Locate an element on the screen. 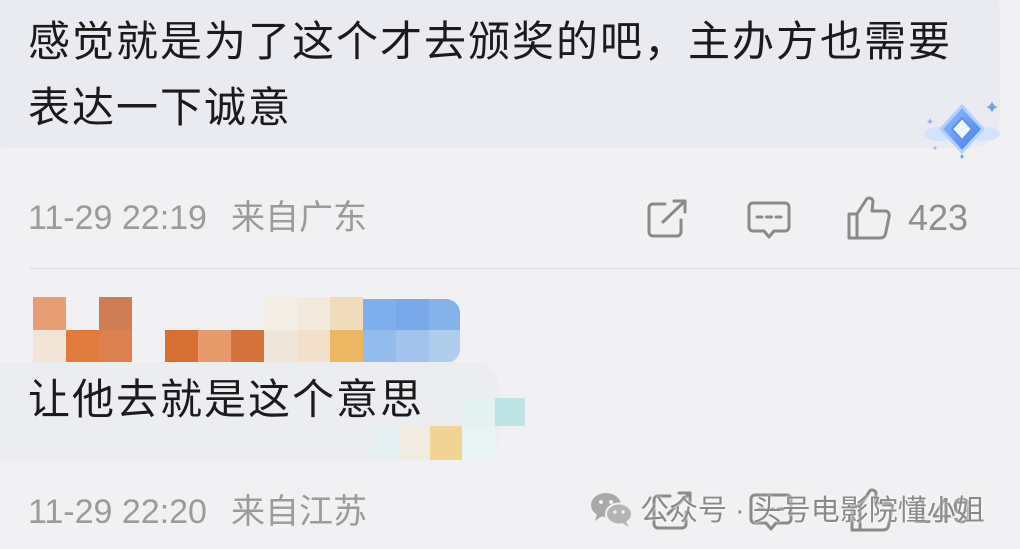 Image resolution: width=1020 pixels, height=549 pixels. pixelated-username is located at coordinates (248, 330).